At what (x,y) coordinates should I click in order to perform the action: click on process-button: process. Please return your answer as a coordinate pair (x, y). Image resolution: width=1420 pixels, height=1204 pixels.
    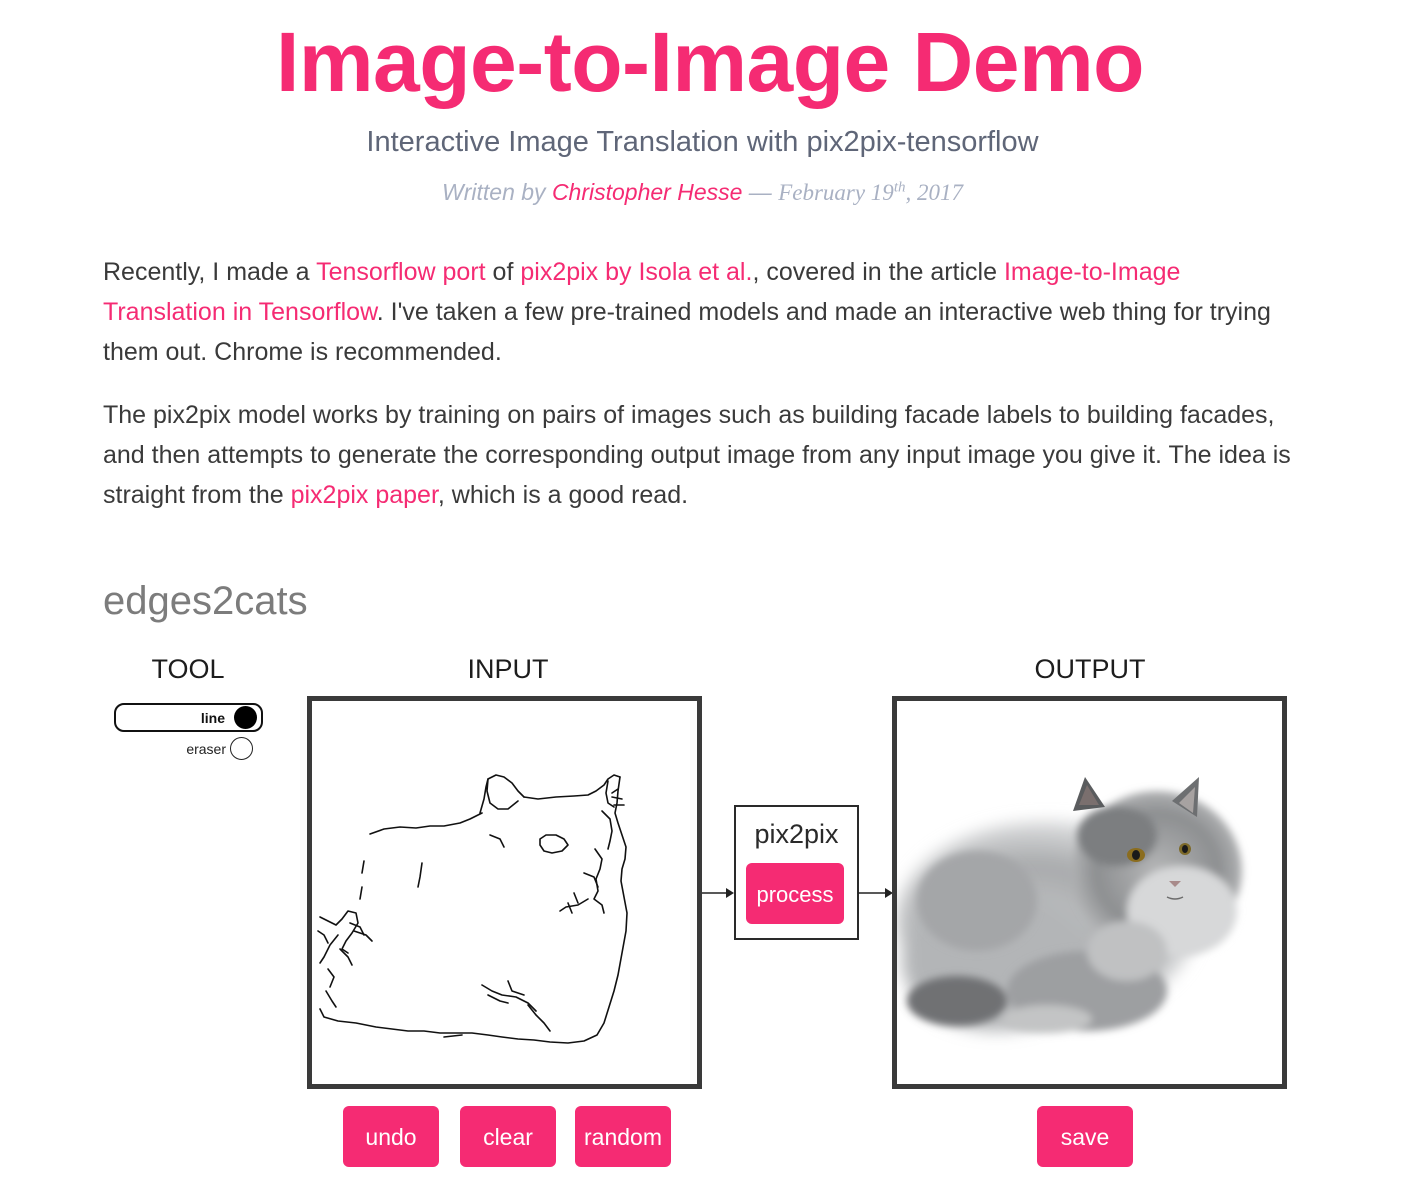
    Looking at the image, I should click on (795, 893).